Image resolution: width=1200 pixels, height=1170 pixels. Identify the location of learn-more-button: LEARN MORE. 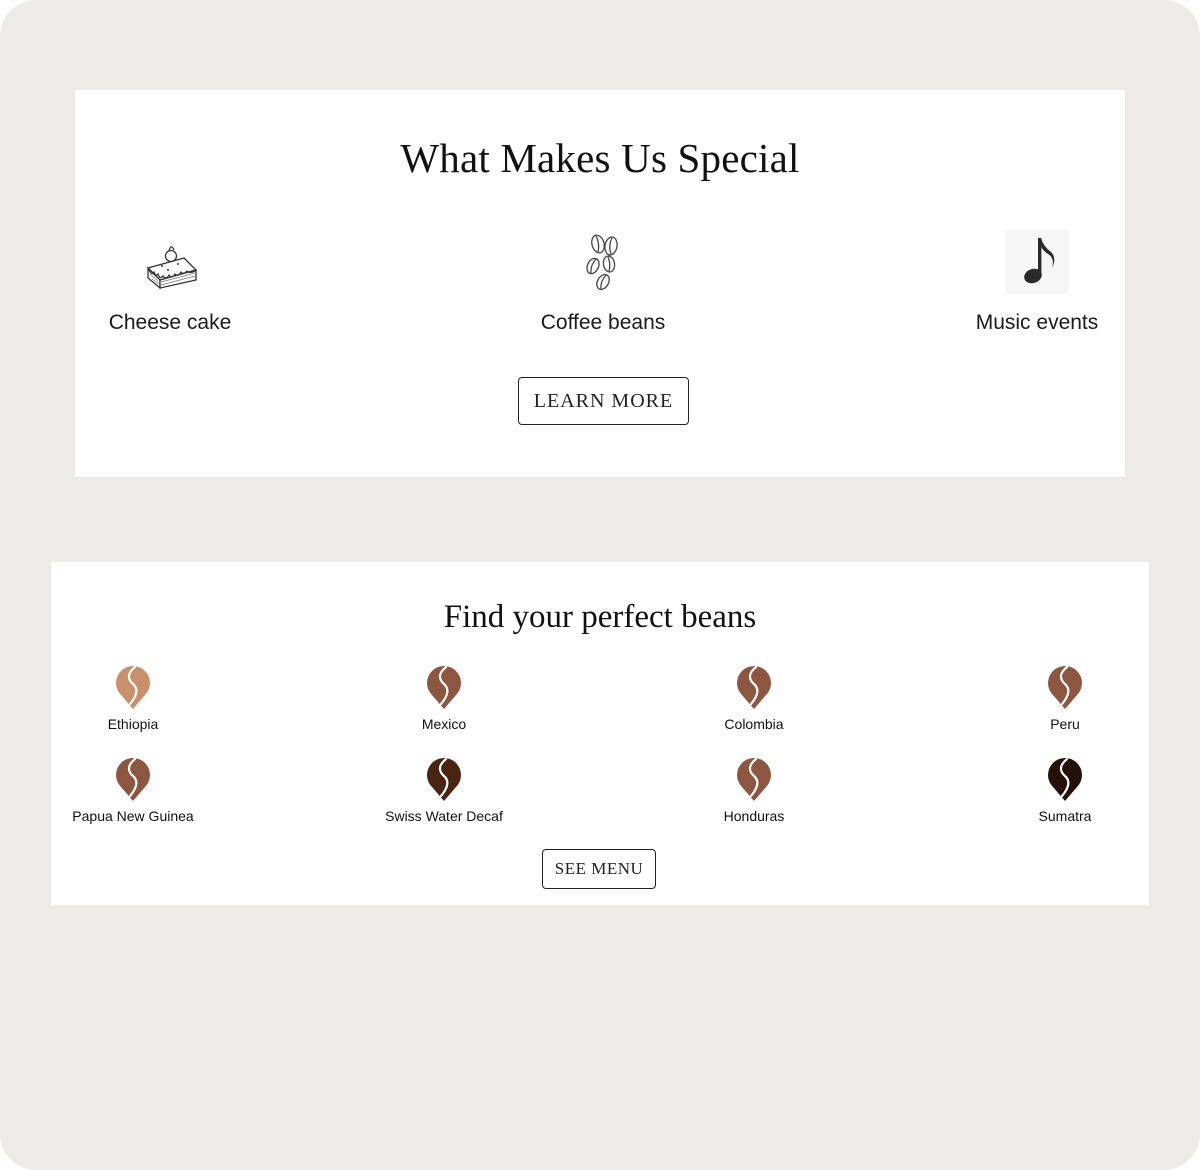
(603, 401).